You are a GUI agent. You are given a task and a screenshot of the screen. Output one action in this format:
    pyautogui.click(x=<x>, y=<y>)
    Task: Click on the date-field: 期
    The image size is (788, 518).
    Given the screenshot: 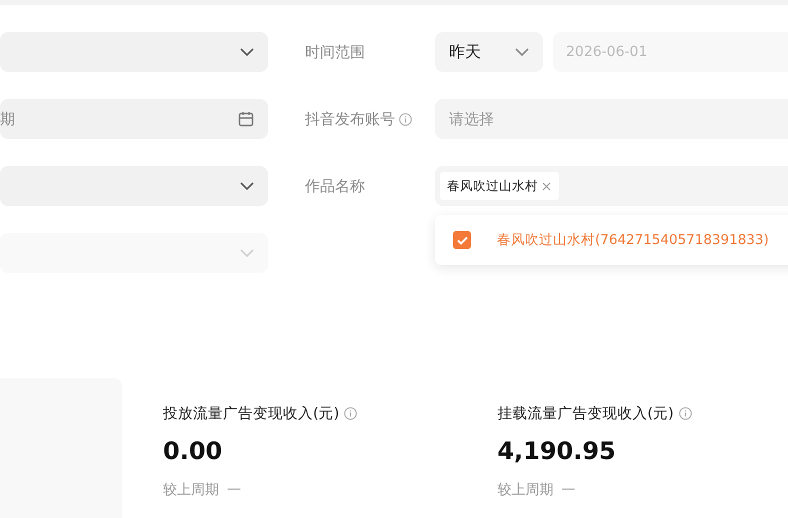 What is the action you would take?
    pyautogui.click(x=134, y=119)
    